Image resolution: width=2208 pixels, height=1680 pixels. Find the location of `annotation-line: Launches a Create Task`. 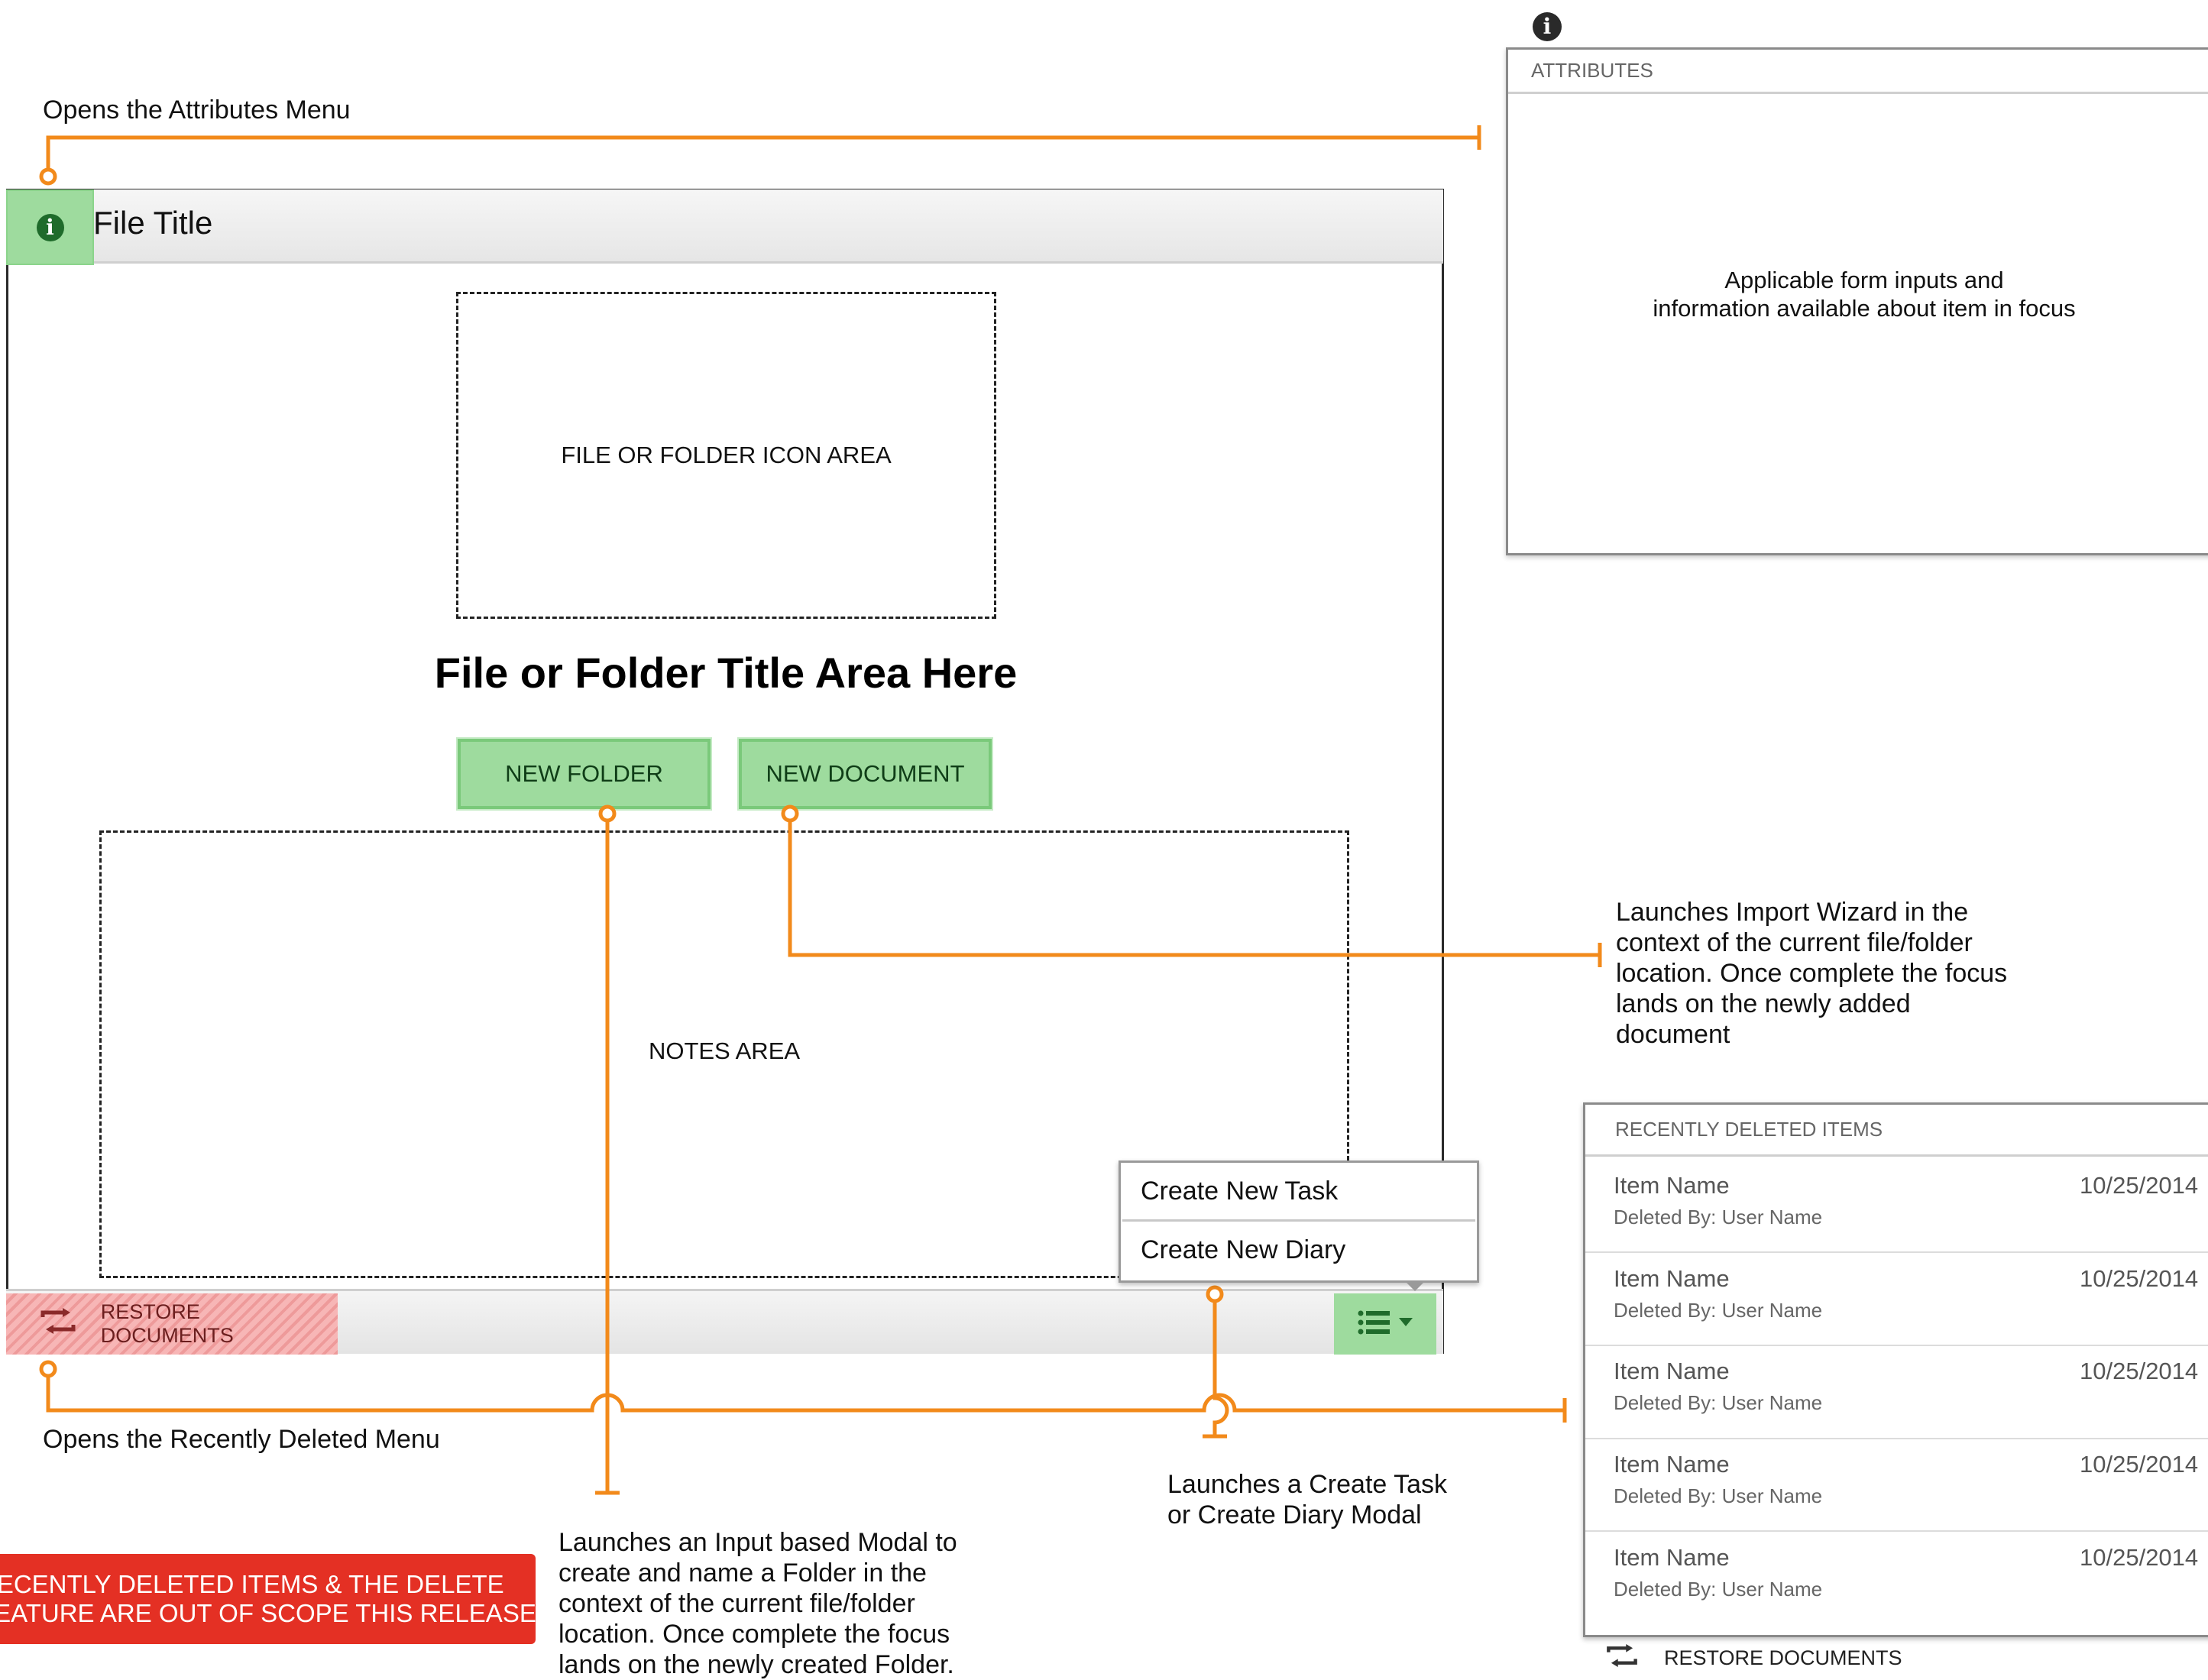

annotation-line: Launches a Create Task is located at coordinates (1307, 1484).